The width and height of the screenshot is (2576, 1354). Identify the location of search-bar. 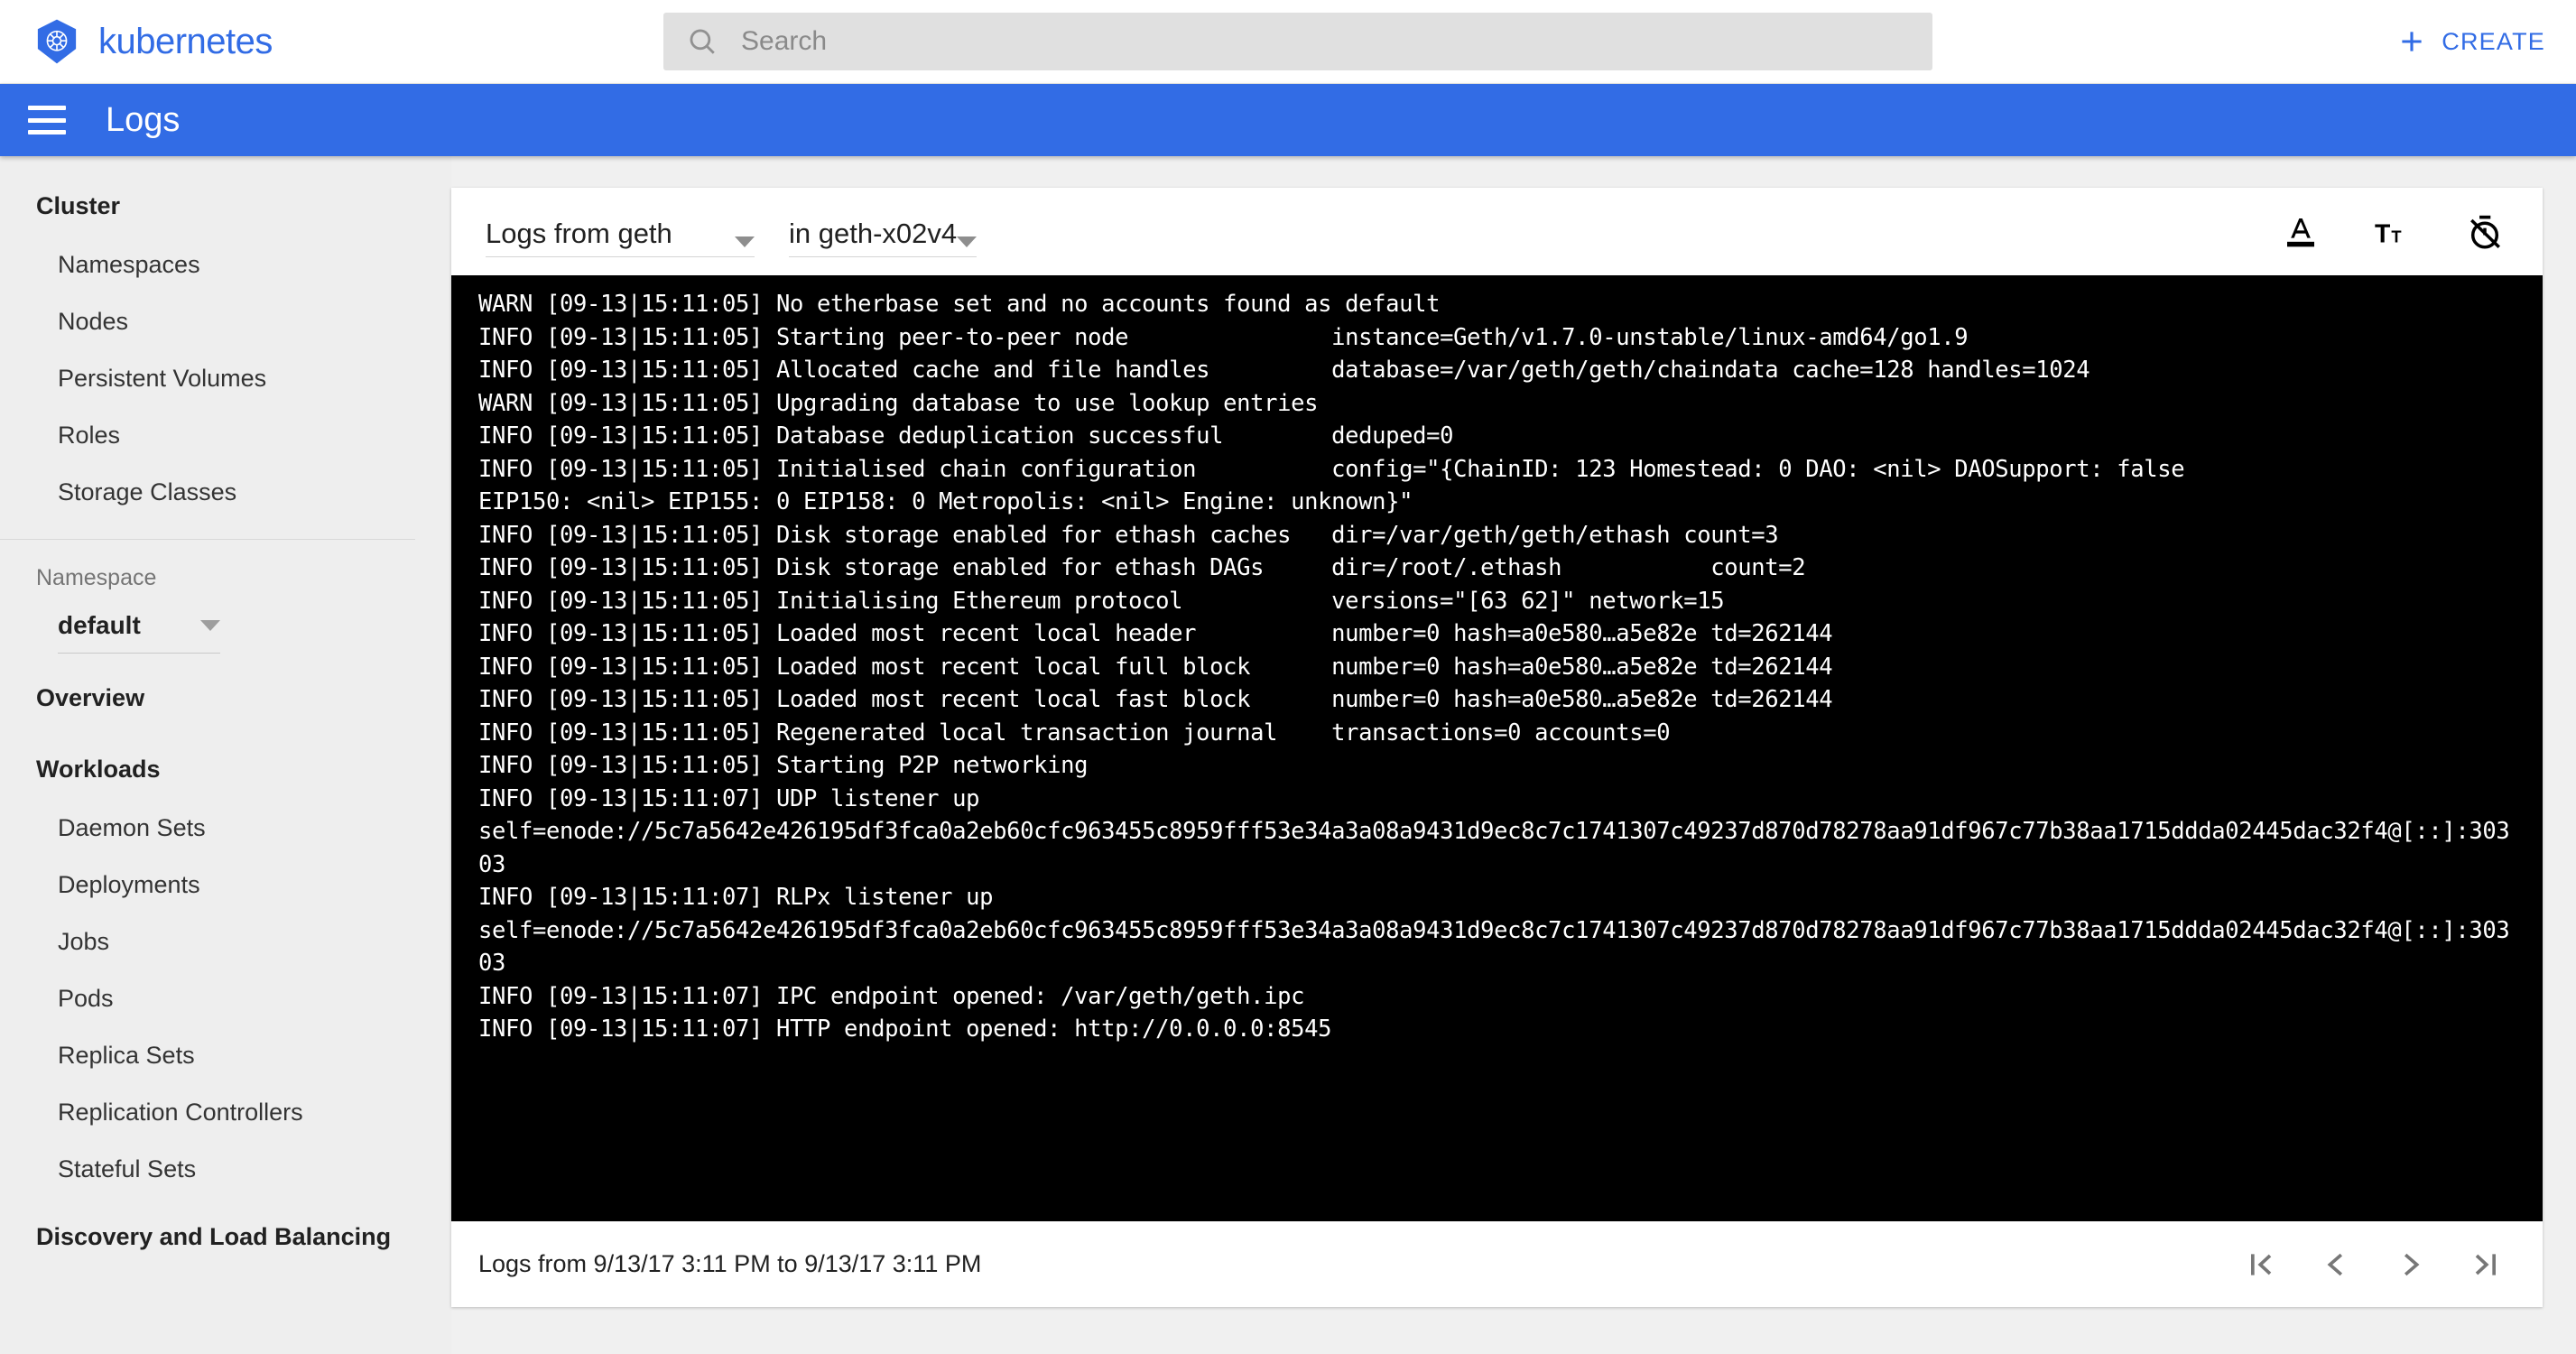
(1297, 41).